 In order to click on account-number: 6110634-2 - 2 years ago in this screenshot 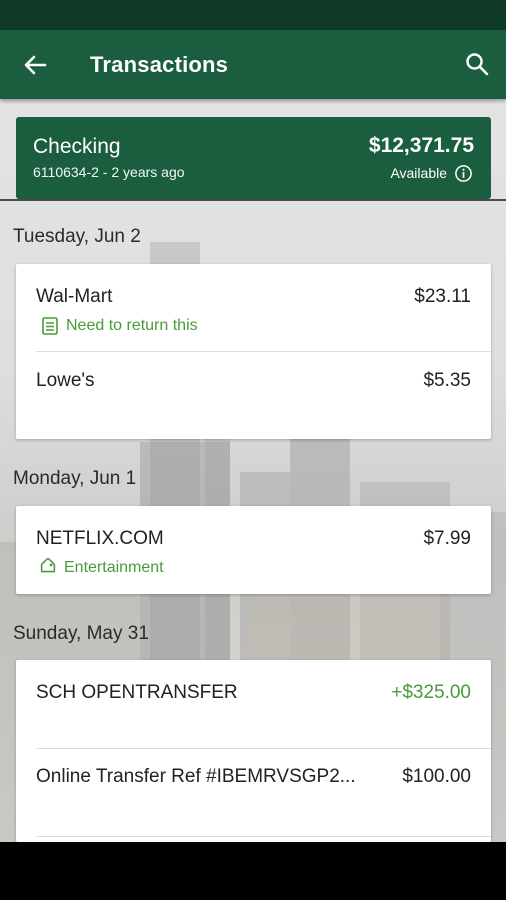, I will do `click(109, 172)`.